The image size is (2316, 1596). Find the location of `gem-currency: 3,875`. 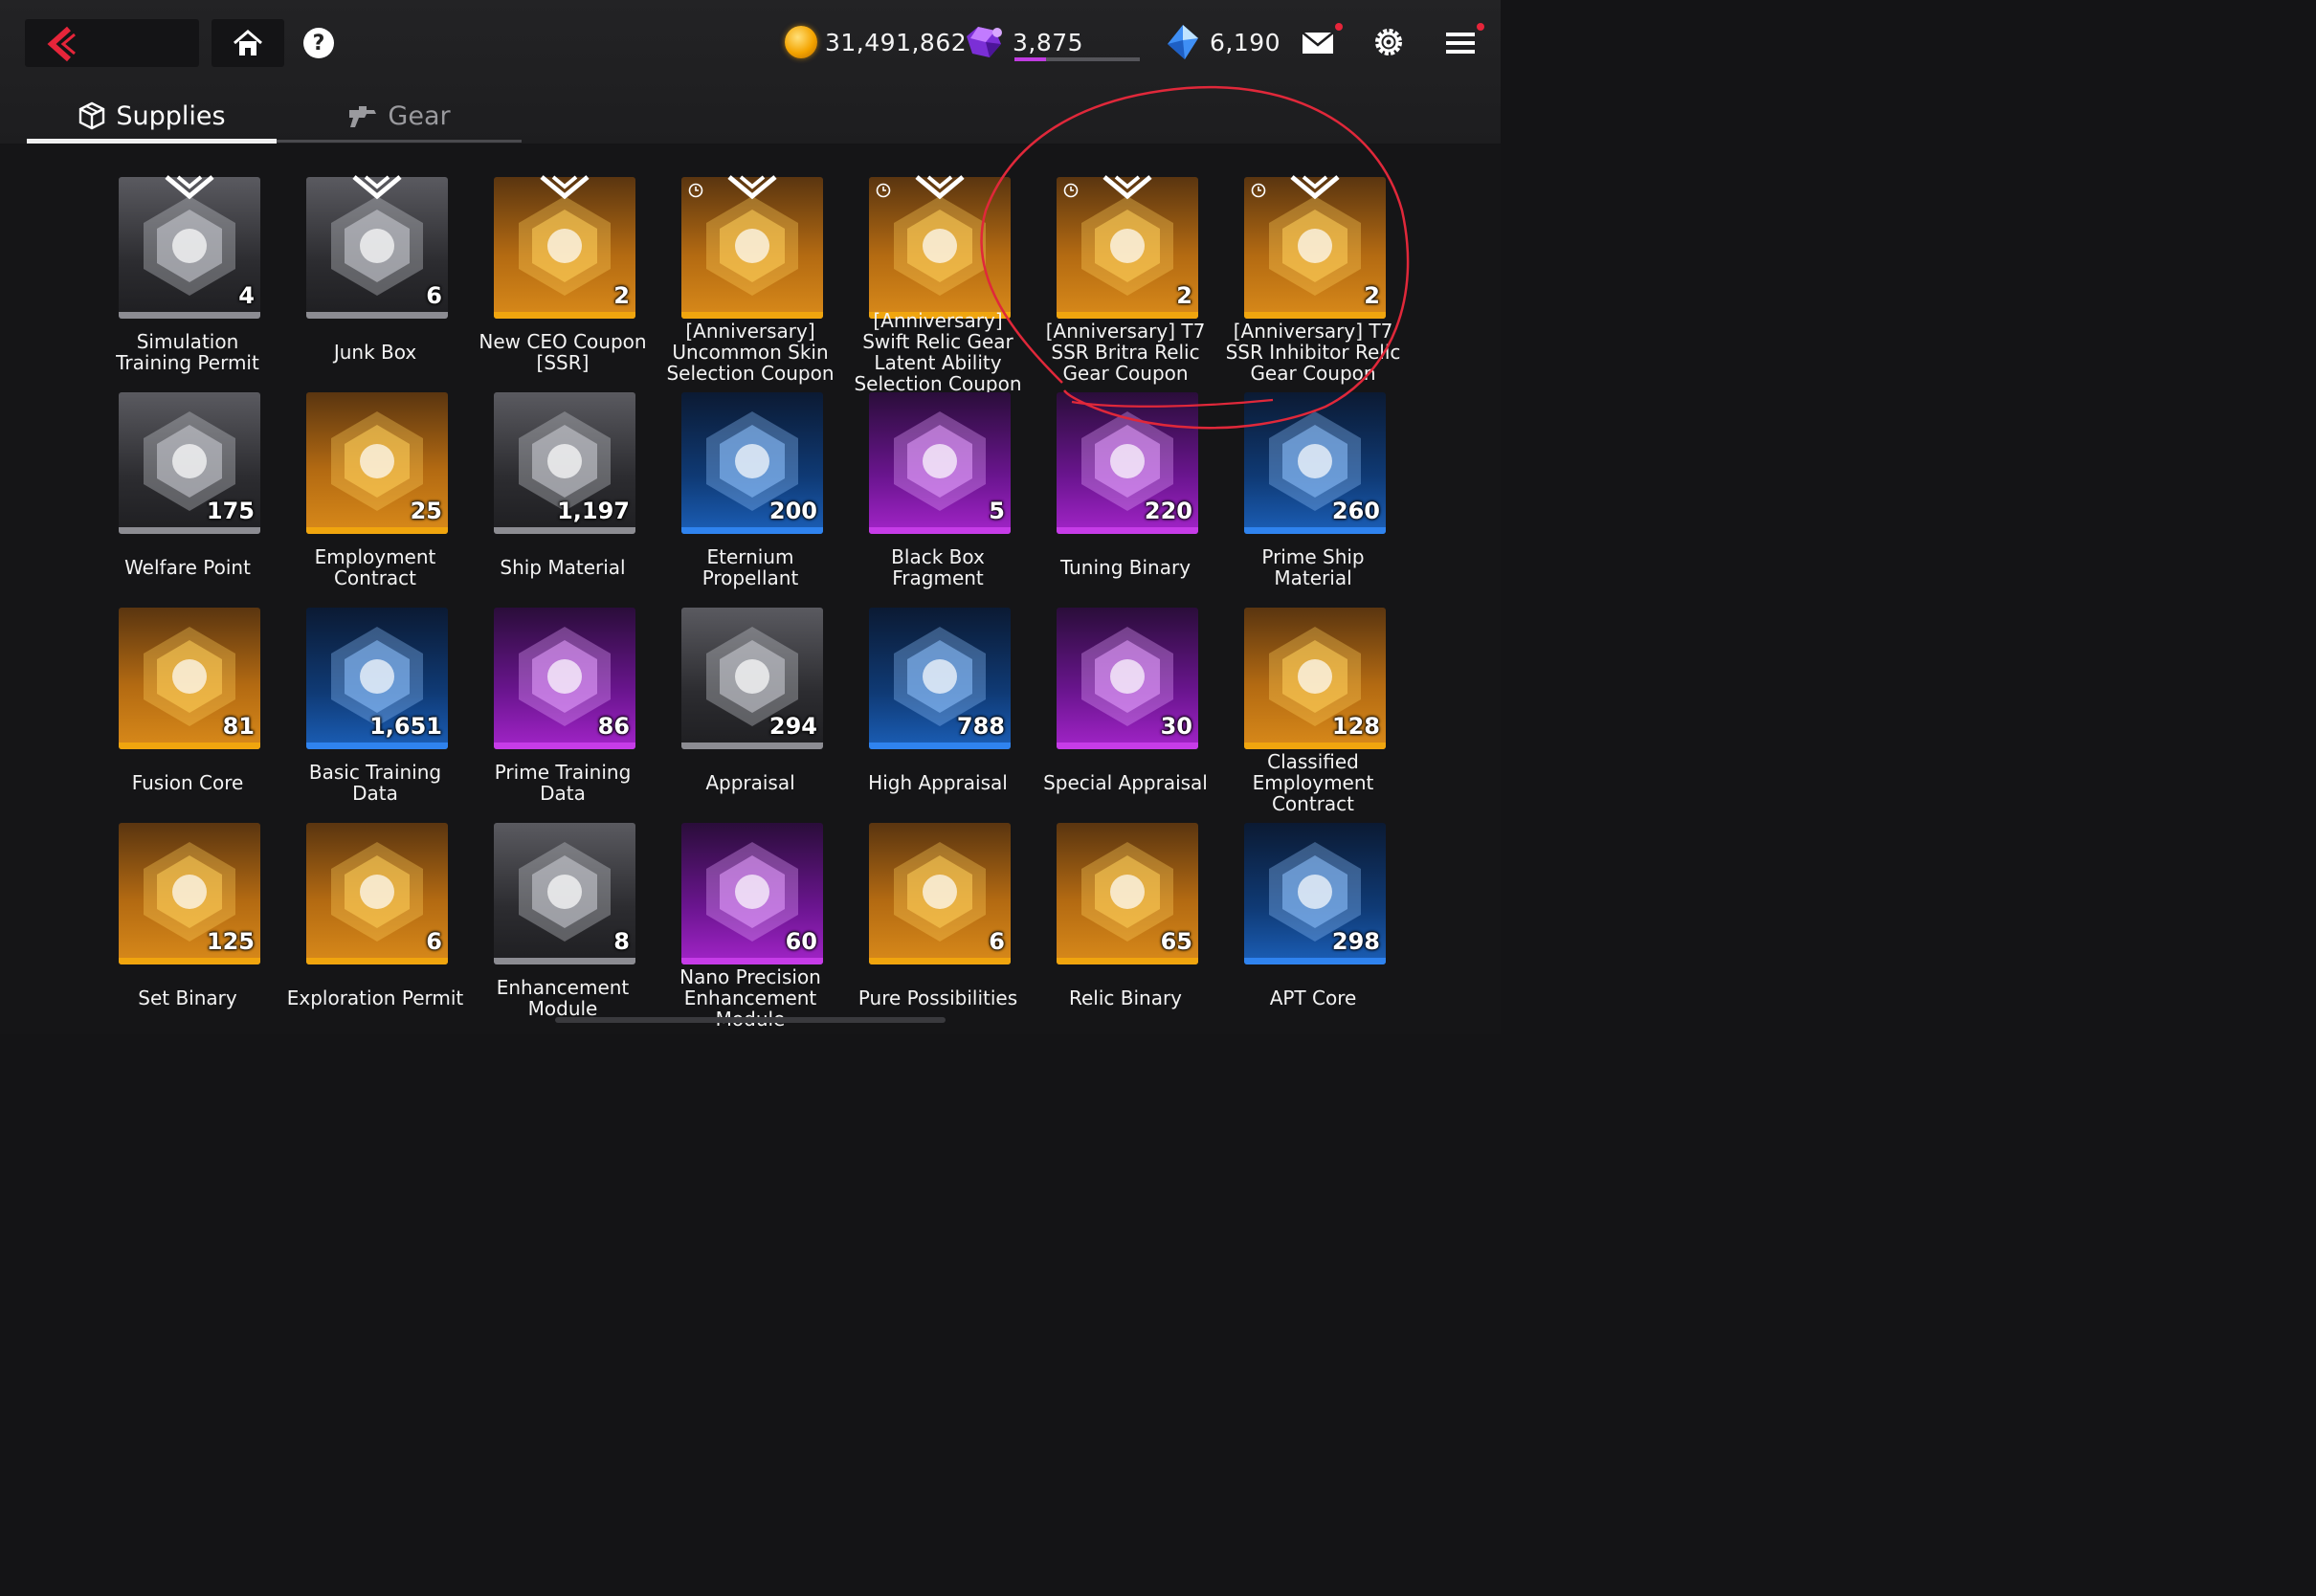

gem-currency: 3,875 is located at coordinates (1023, 42).